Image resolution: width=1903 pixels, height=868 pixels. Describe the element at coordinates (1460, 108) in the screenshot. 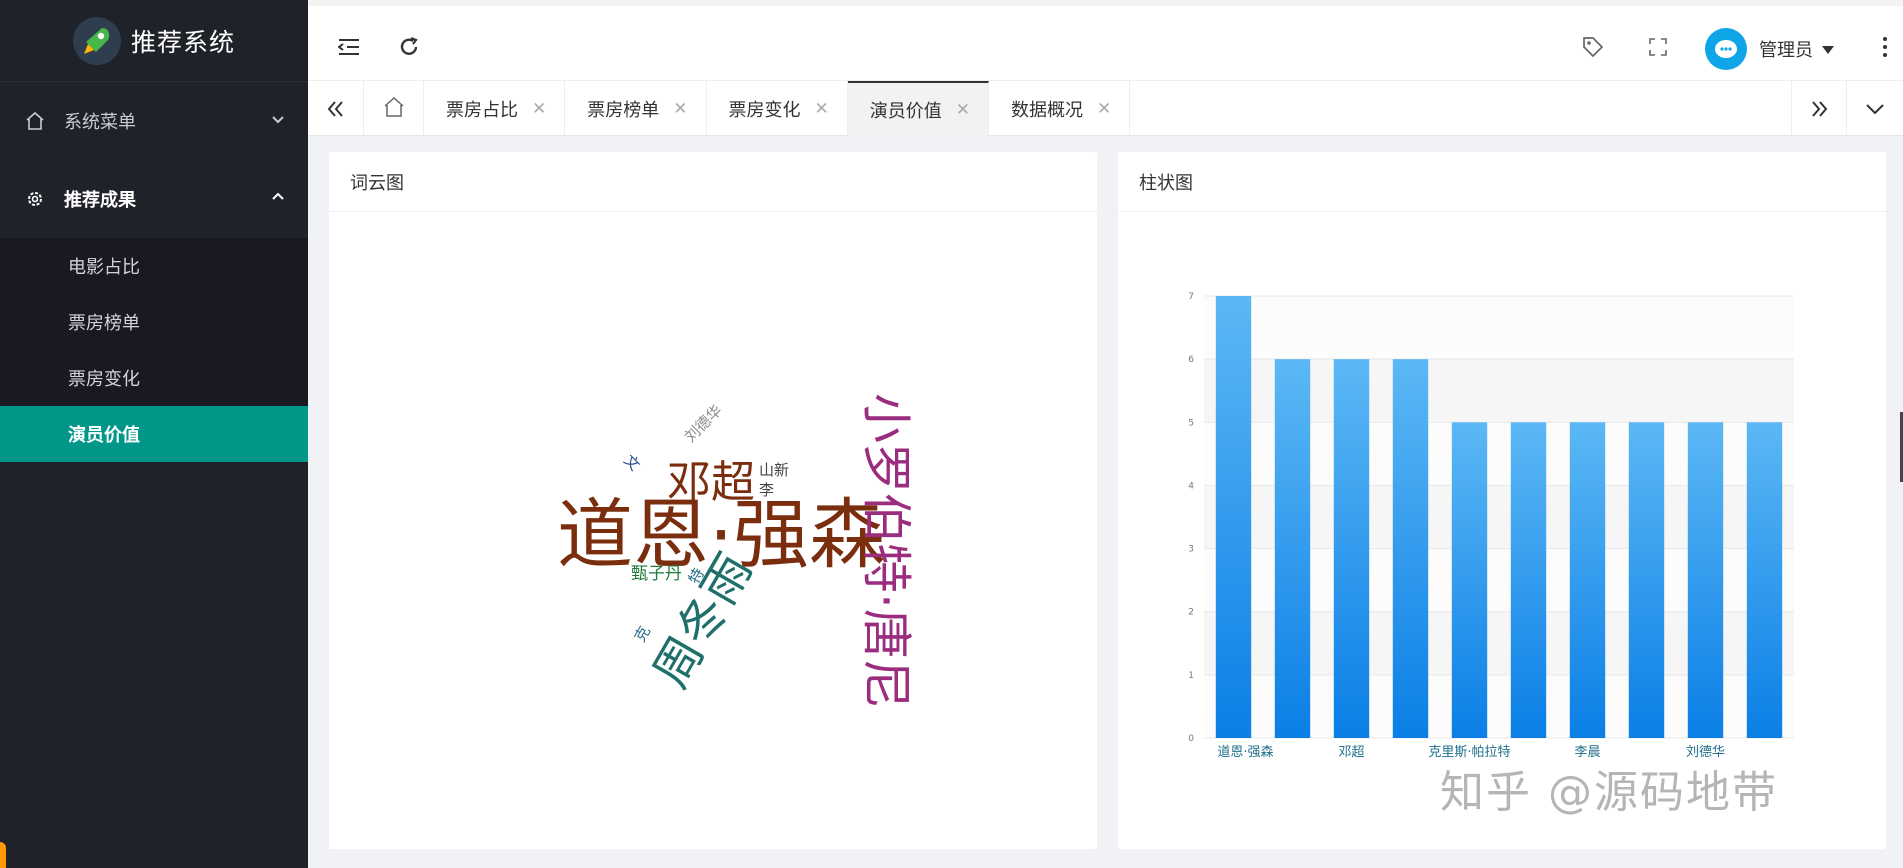

I see `tab-spacer` at that location.